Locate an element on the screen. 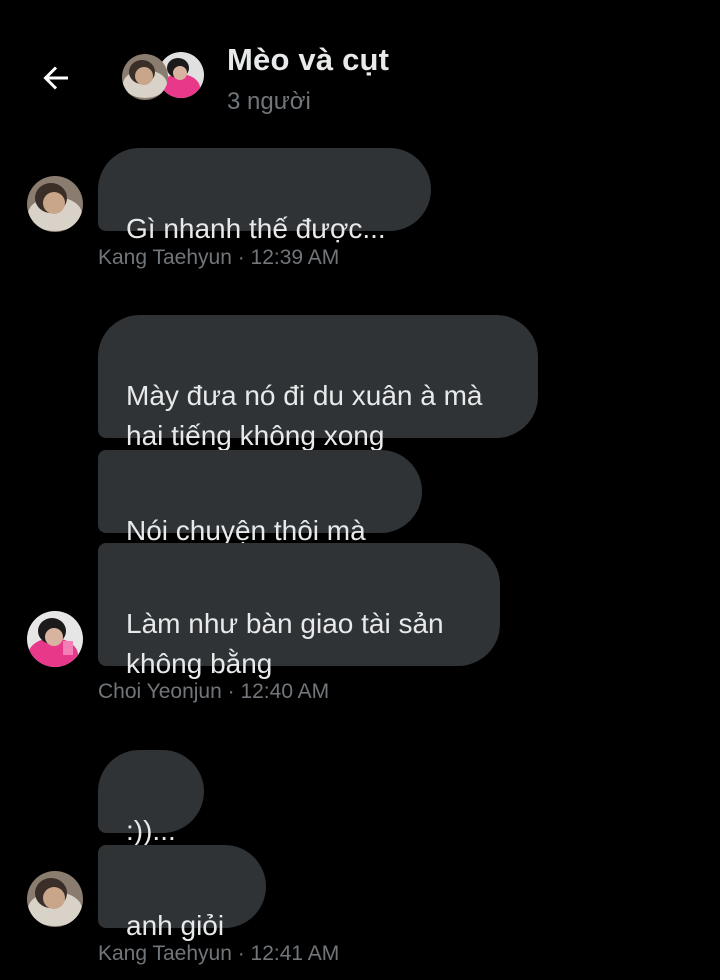 Image resolution: width=720 pixels, height=980 pixels. message-meta: Kang Taehyun · 12:41 AM is located at coordinates (219, 953).